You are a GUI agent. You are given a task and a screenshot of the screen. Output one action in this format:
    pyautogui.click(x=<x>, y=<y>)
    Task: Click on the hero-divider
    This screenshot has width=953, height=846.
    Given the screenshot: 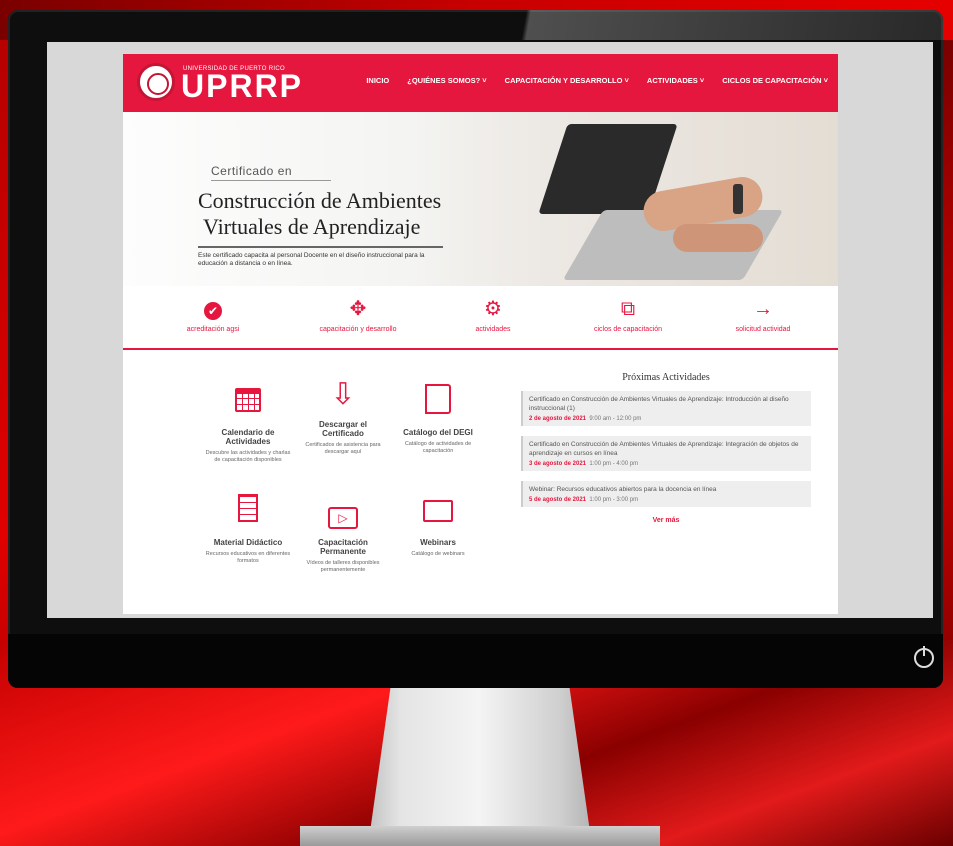 What is the action you would take?
    pyautogui.click(x=271, y=180)
    